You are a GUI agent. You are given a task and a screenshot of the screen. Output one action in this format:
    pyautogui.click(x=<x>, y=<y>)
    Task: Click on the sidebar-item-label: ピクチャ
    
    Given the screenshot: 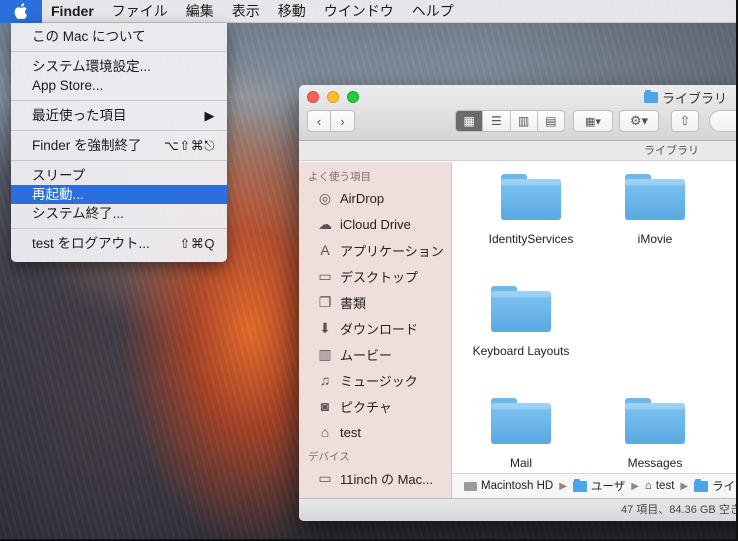 What is the action you would take?
    pyautogui.click(x=366, y=407)
    